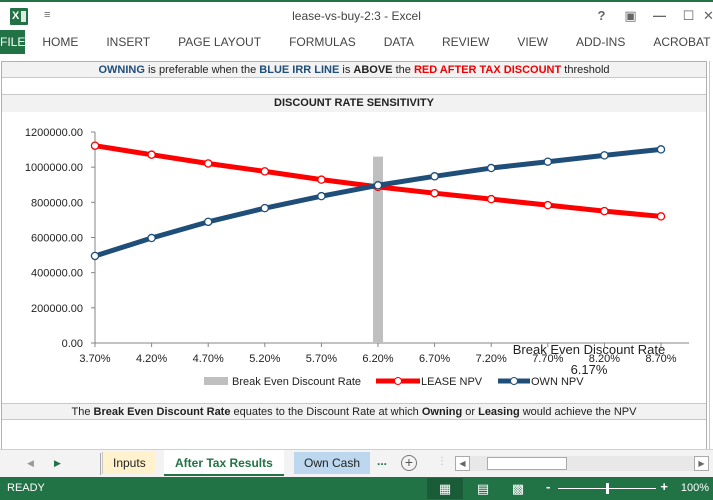 Image resolution: width=713 pixels, height=500 pixels. I want to click on y-tick-label: 200000.00, so click(57, 309).